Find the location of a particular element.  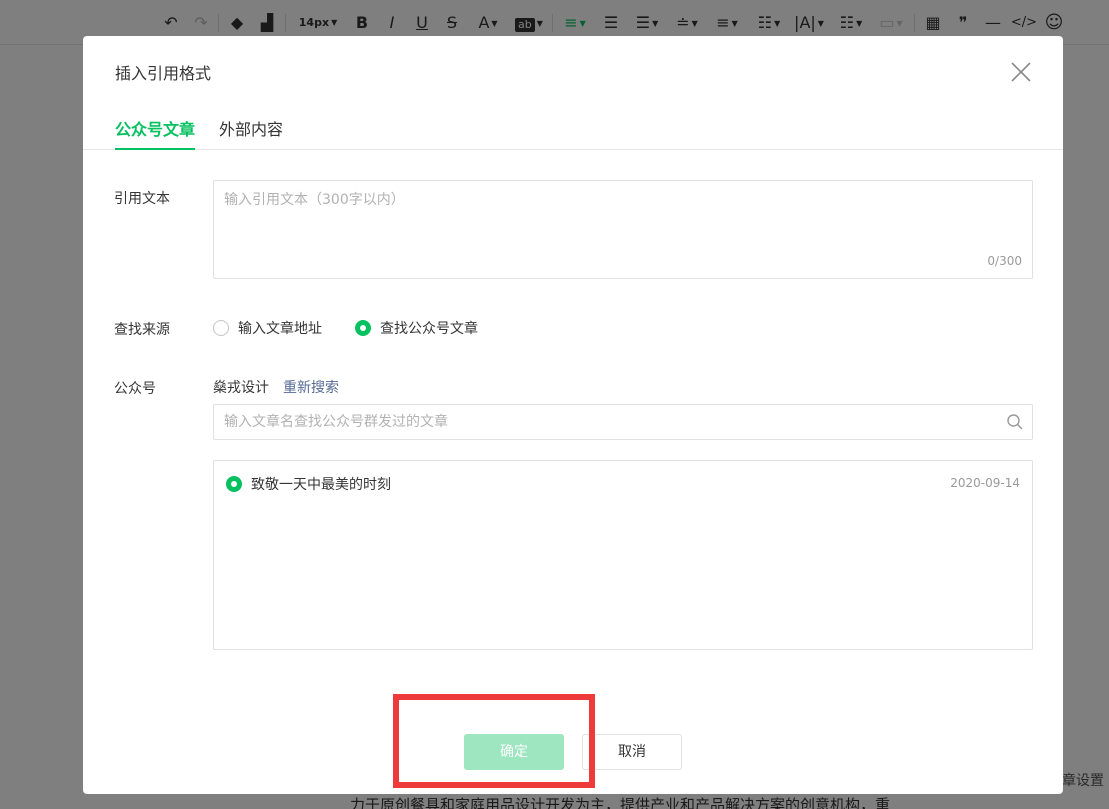

article-search-field is located at coordinates (623, 422).